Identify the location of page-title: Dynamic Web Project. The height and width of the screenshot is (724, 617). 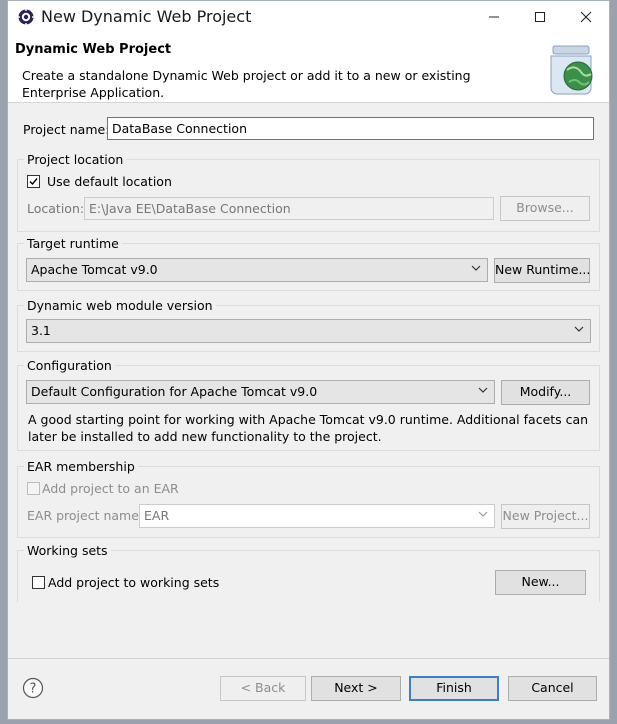
(93, 49).